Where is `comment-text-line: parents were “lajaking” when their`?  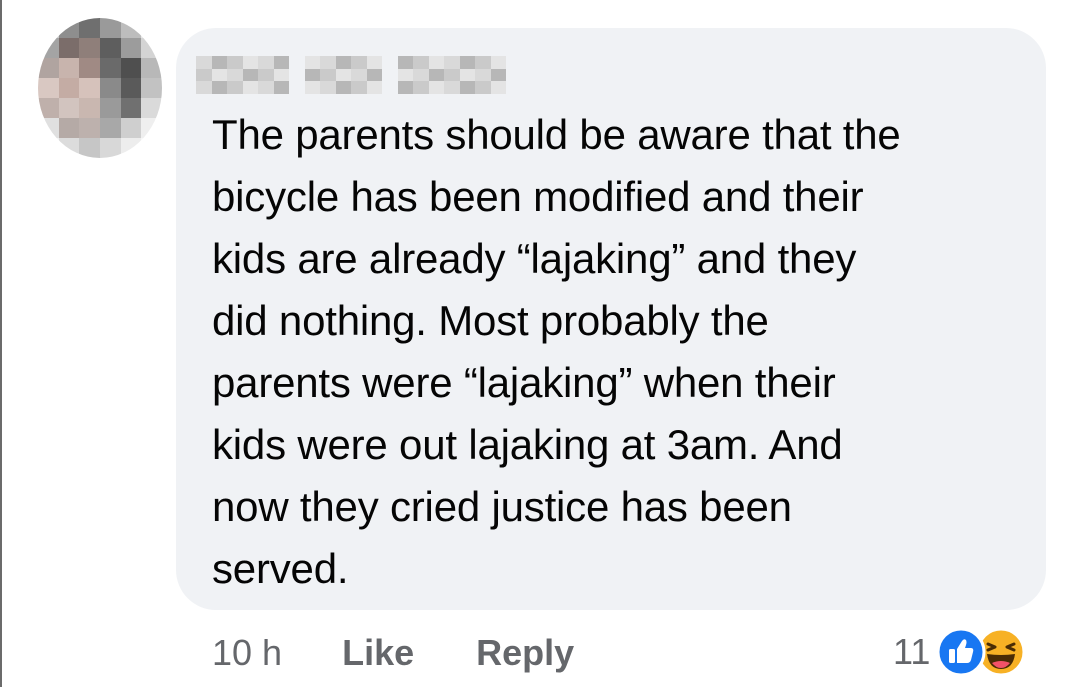
comment-text-line: parents were “lajaking” when their is located at coordinates (524, 382).